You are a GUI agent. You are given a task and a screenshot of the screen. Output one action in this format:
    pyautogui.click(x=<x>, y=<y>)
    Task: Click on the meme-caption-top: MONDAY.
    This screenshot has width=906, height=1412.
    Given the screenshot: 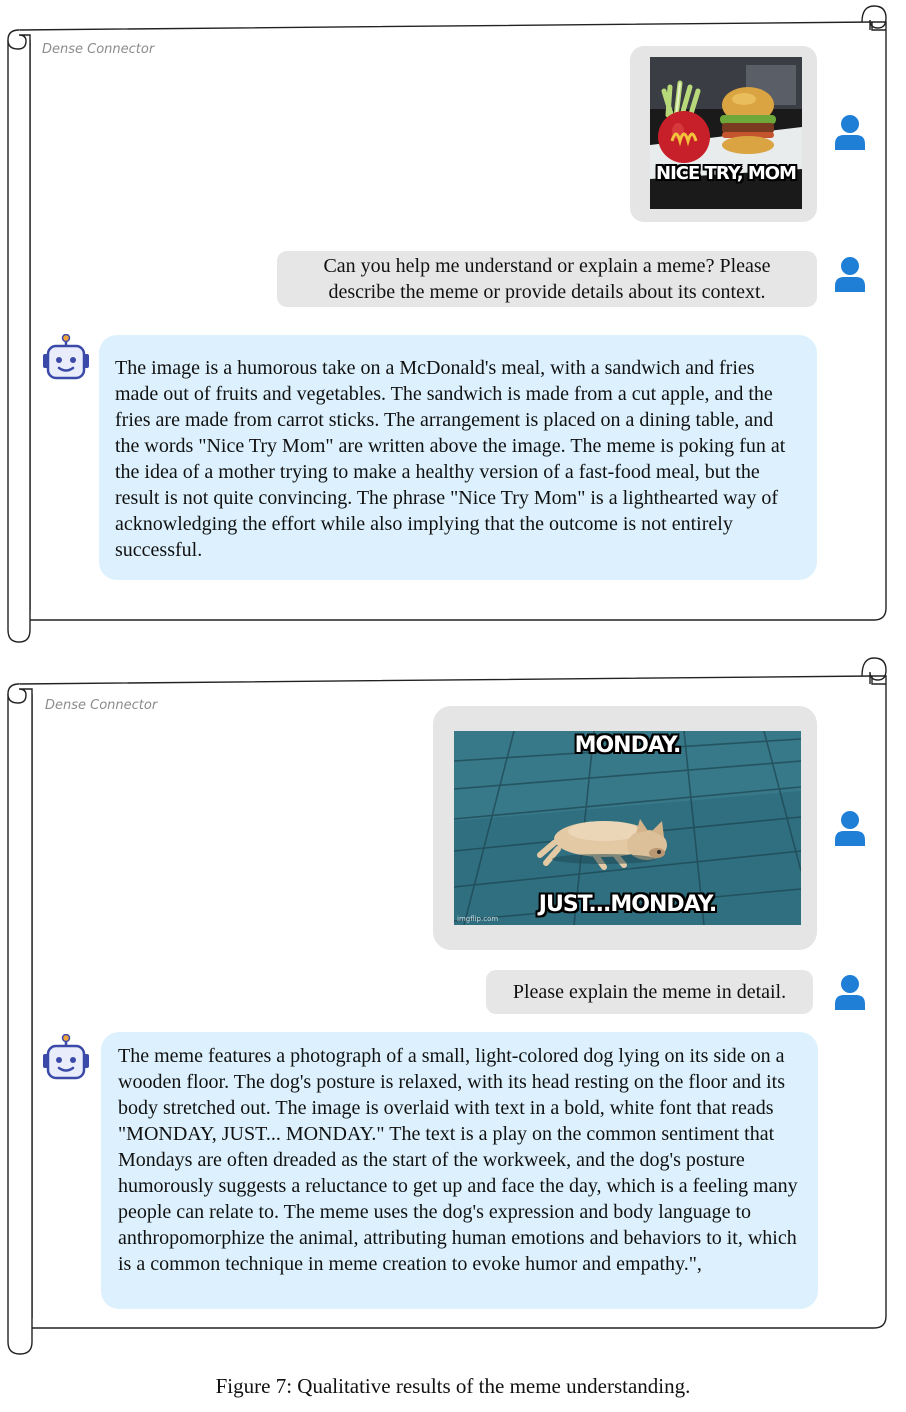 What is the action you would take?
    pyautogui.click(x=628, y=745)
    